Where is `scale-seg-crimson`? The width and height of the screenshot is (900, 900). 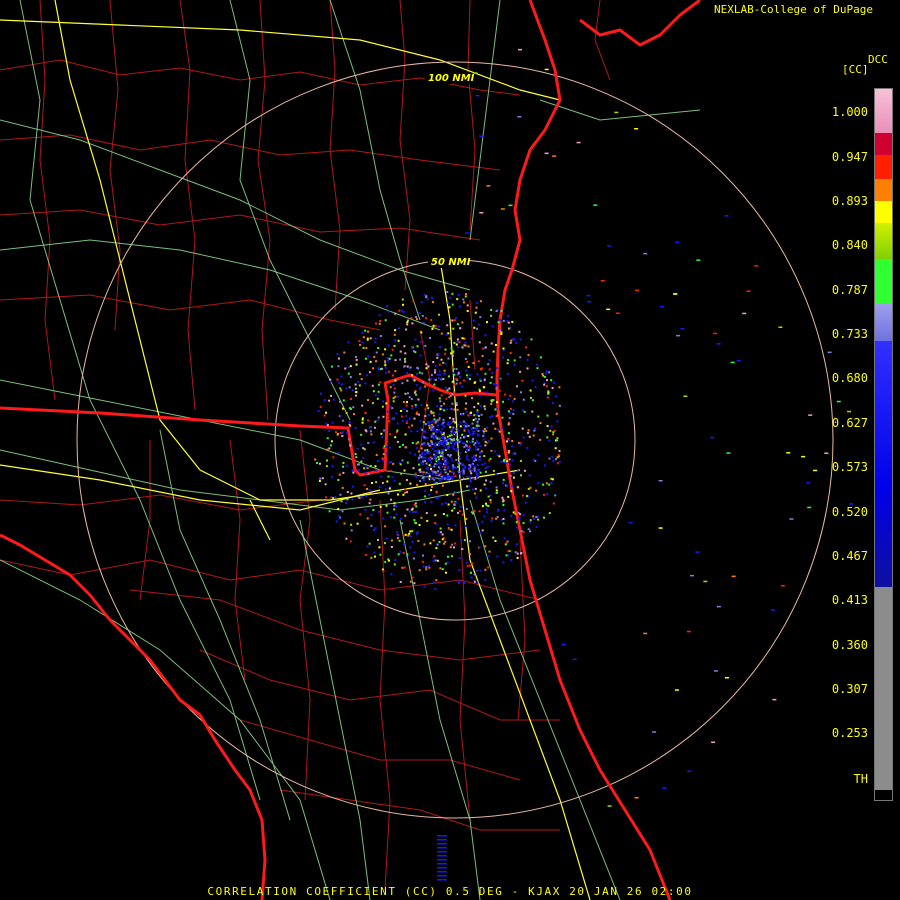
scale-seg-crimson is located at coordinates (883, 144).